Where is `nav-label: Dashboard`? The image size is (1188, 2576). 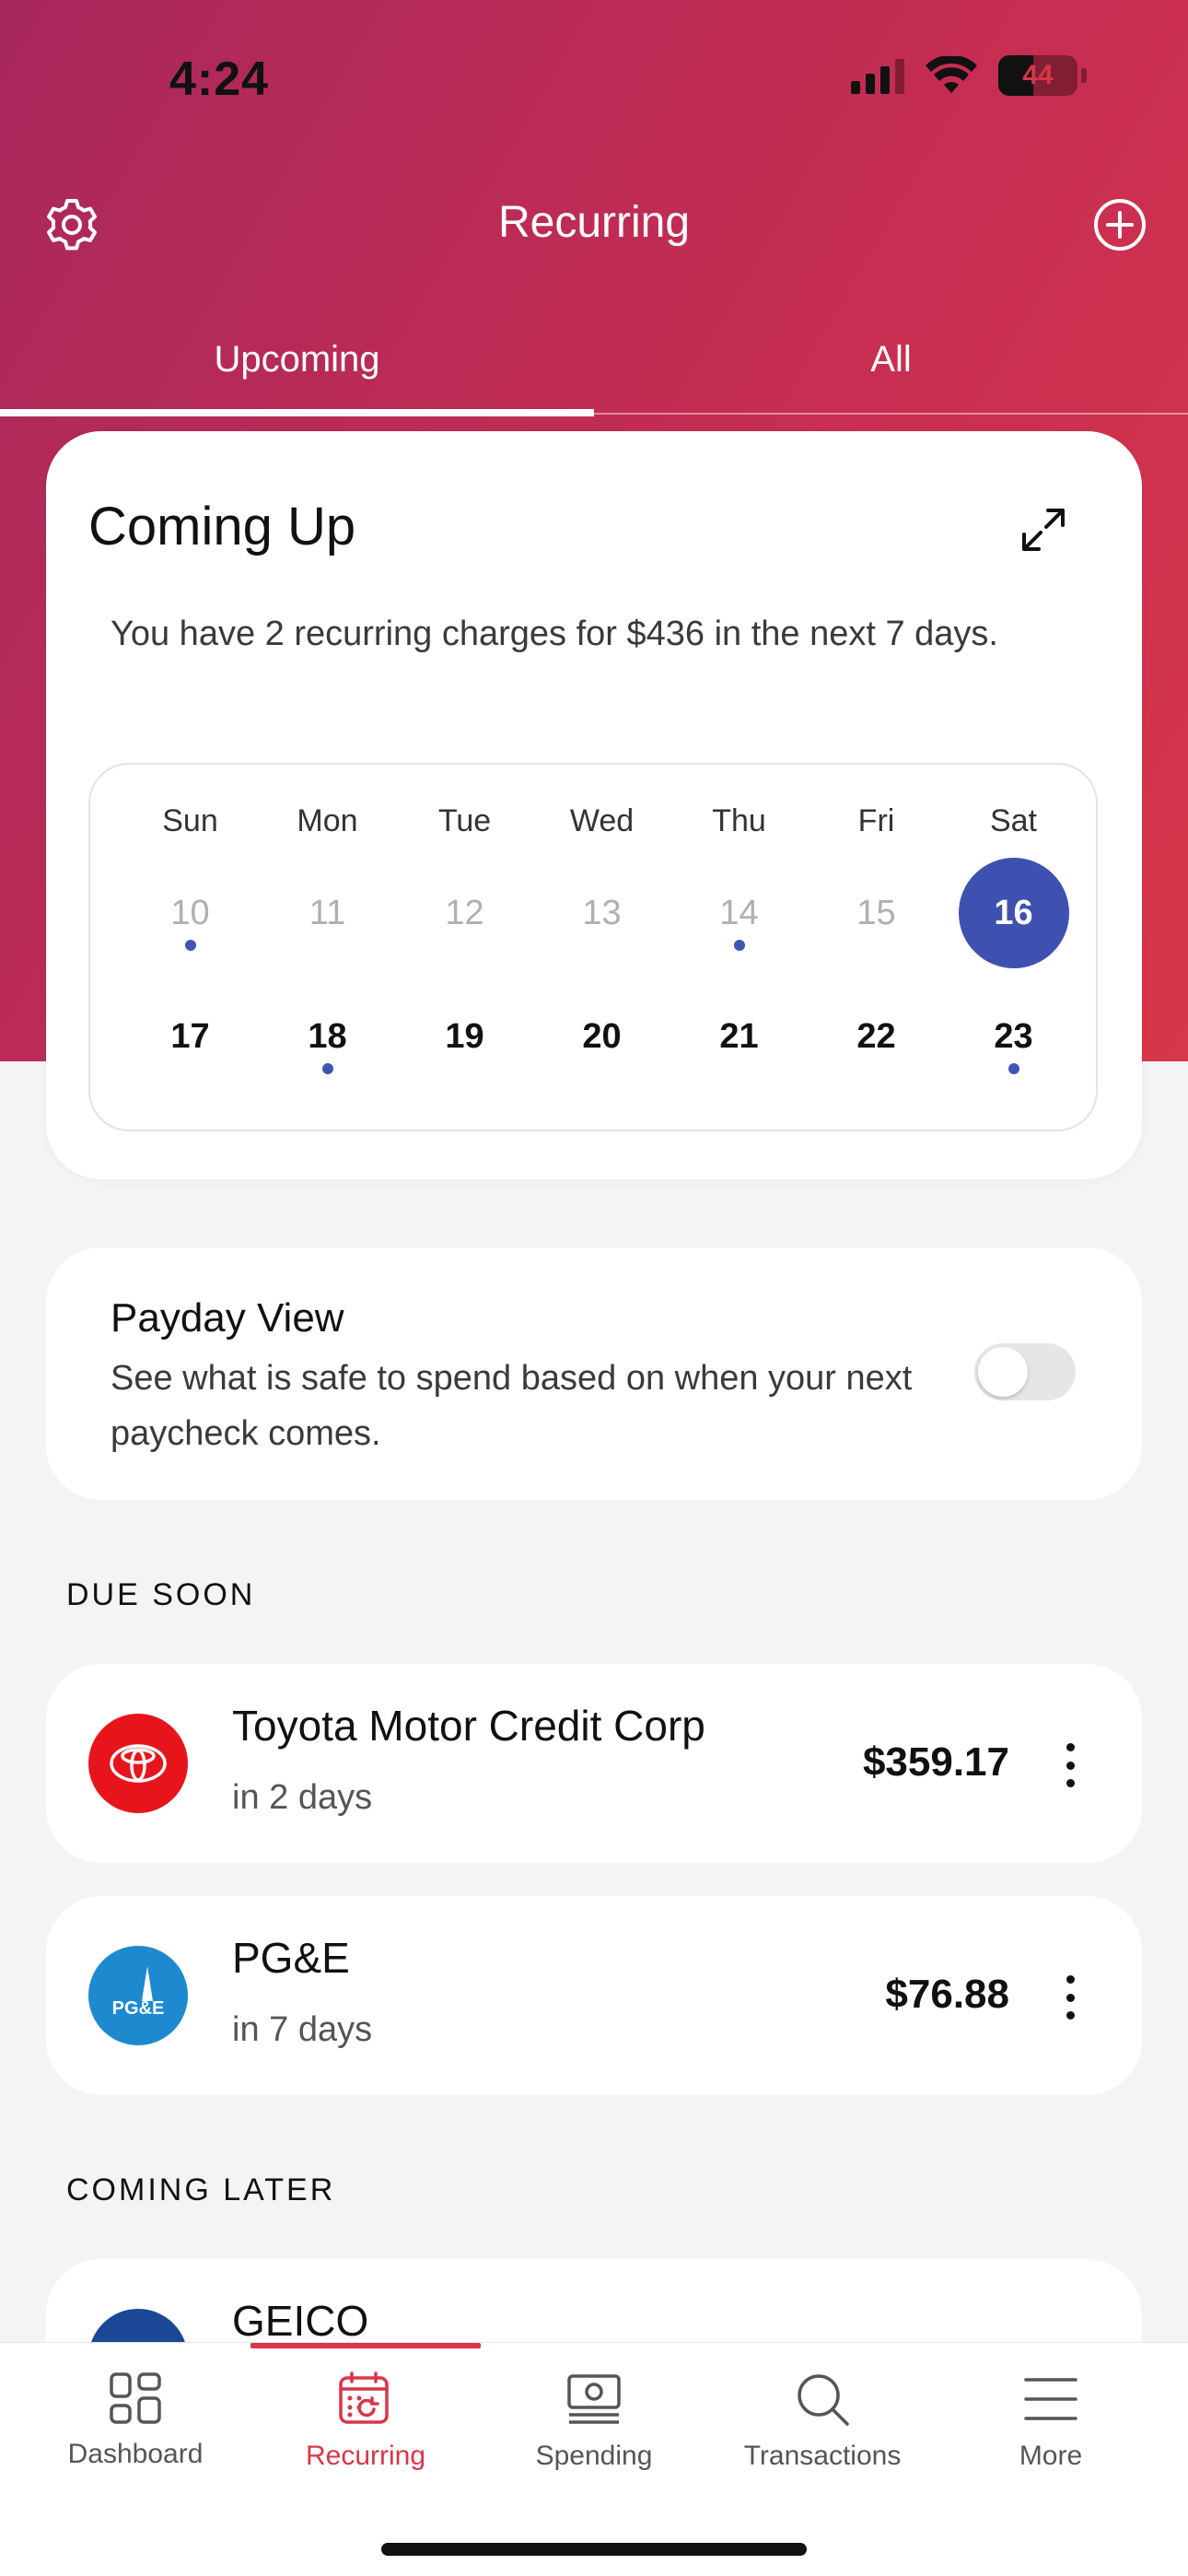
nav-label: Dashboard is located at coordinates (135, 2454).